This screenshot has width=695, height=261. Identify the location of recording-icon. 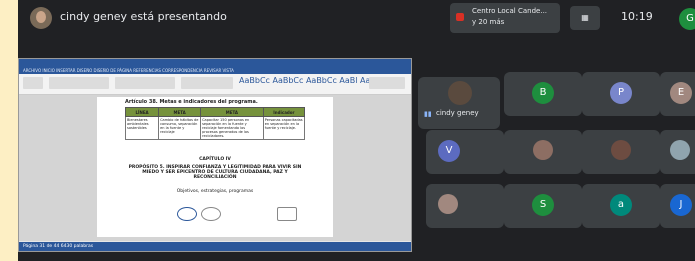
(460, 17).